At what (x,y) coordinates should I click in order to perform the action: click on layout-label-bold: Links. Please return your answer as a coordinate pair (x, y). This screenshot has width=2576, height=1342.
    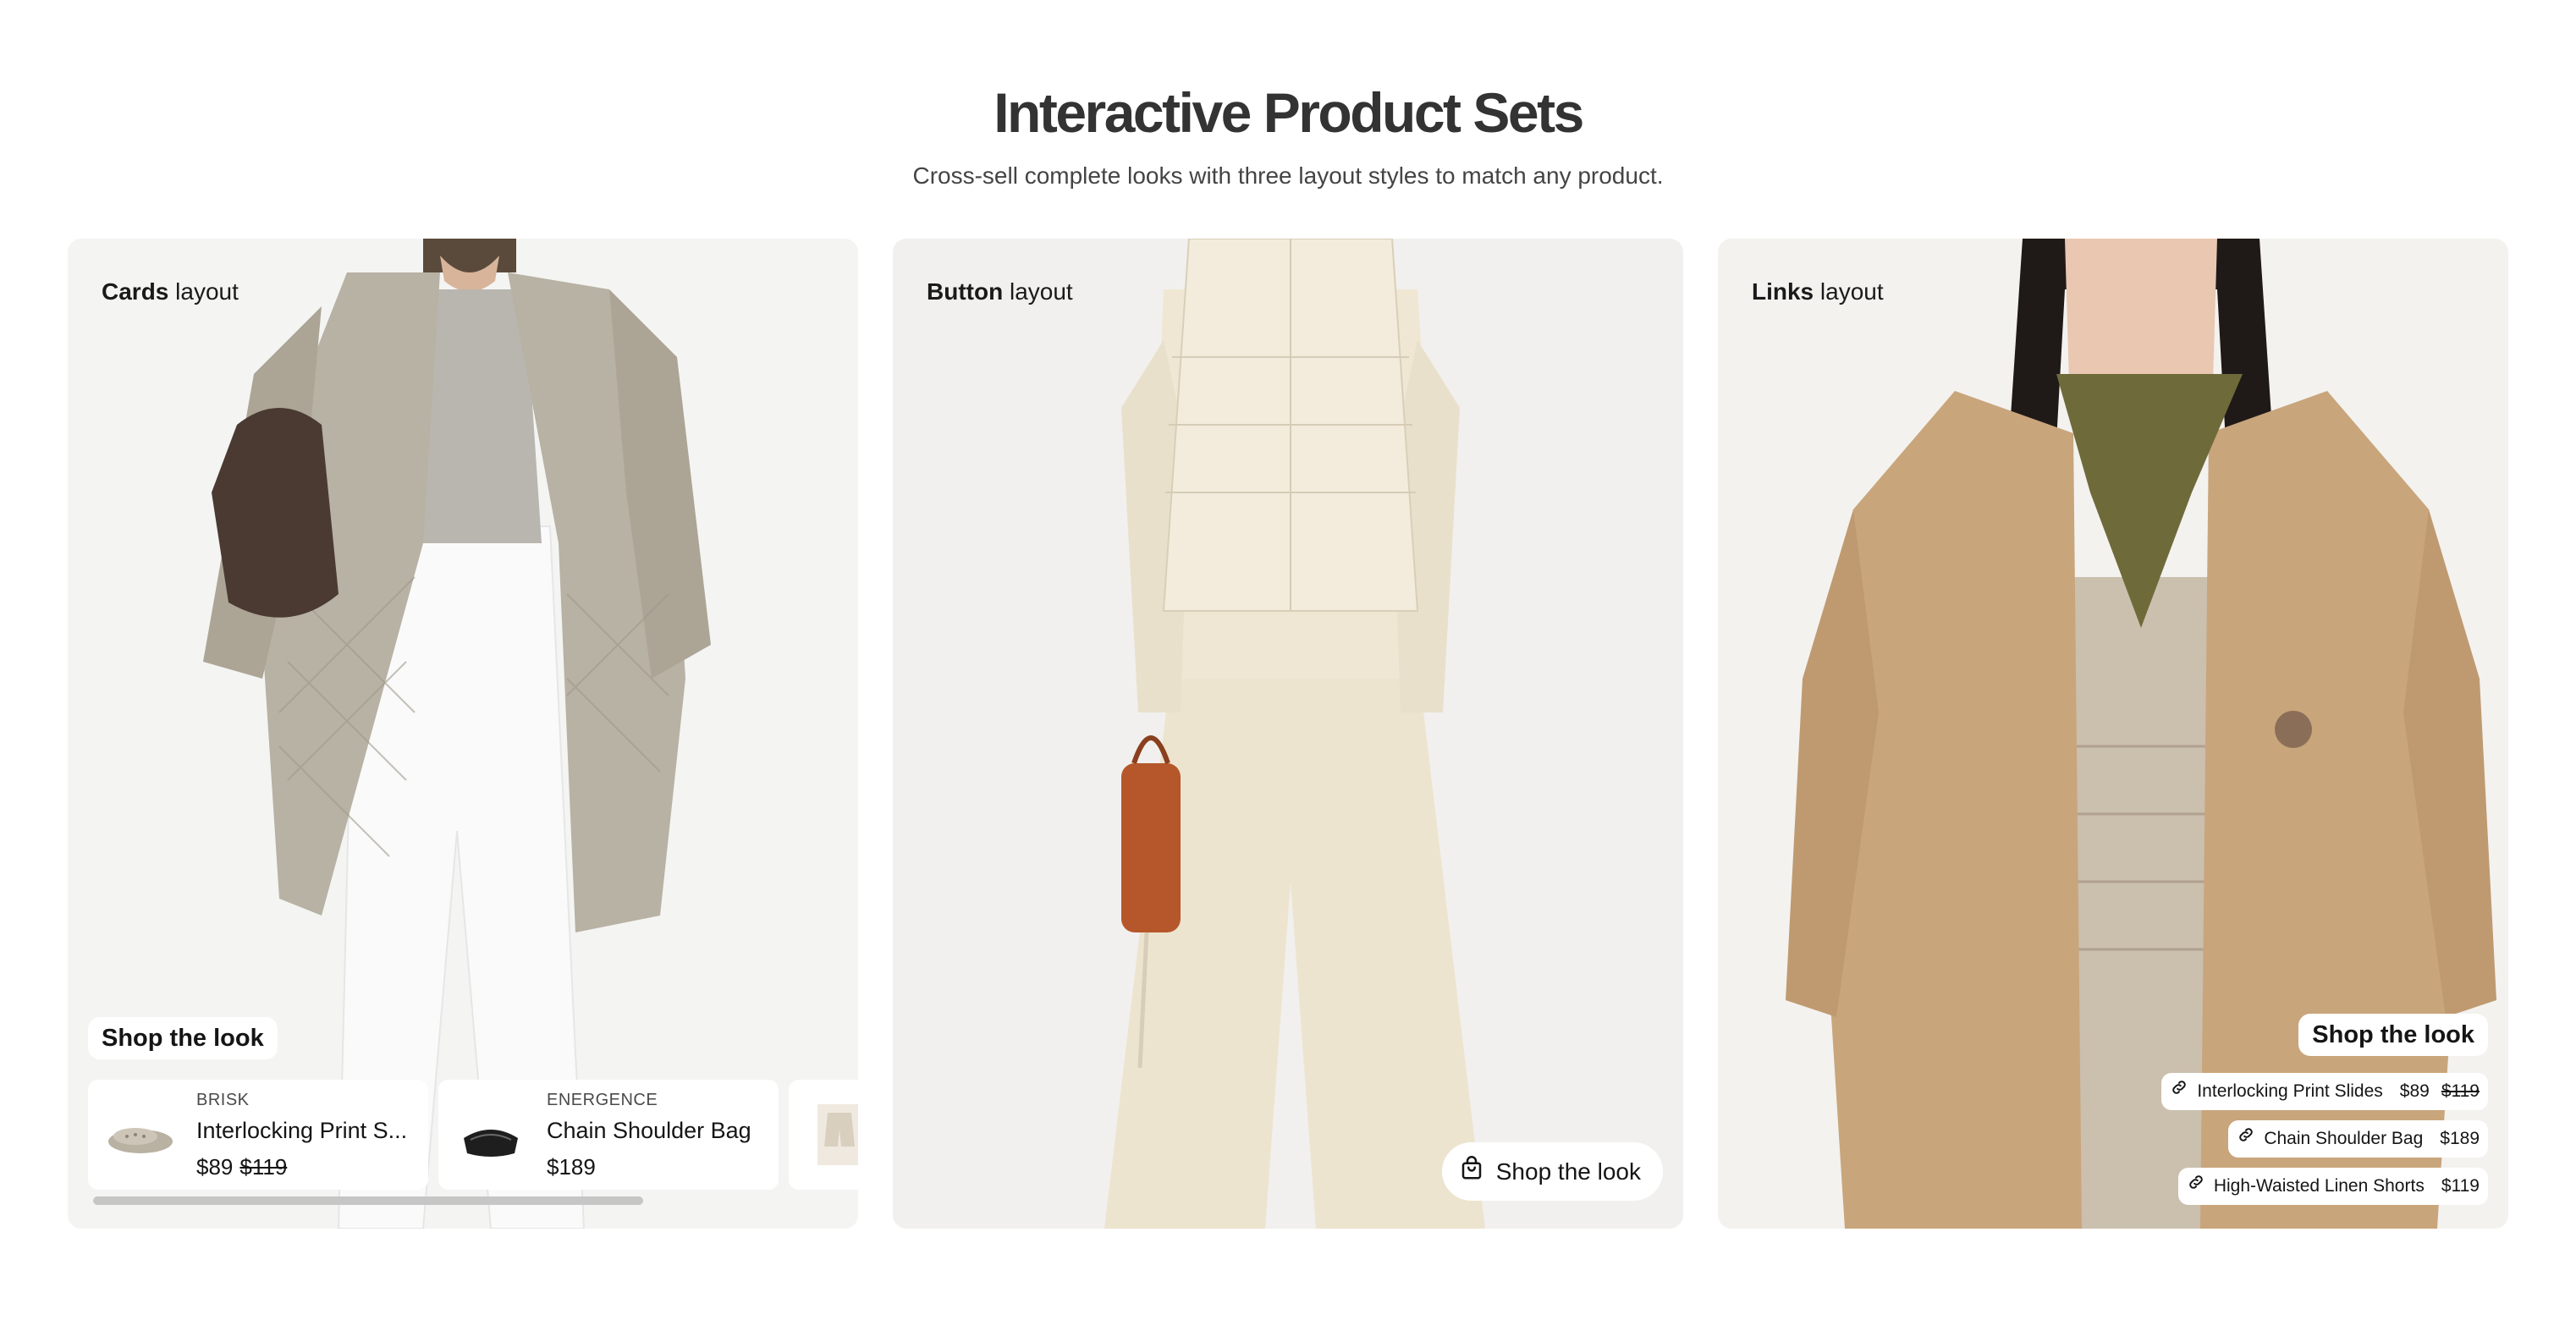
    Looking at the image, I should click on (1783, 291).